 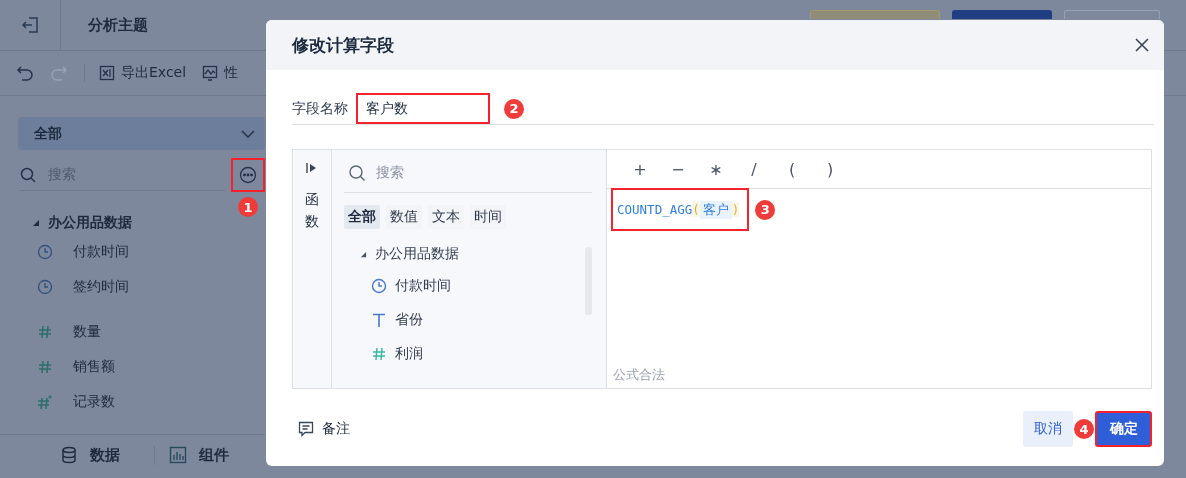 What do you see at coordinates (830, 169) in the screenshot?
I see `operator-button: )` at bounding box center [830, 169].